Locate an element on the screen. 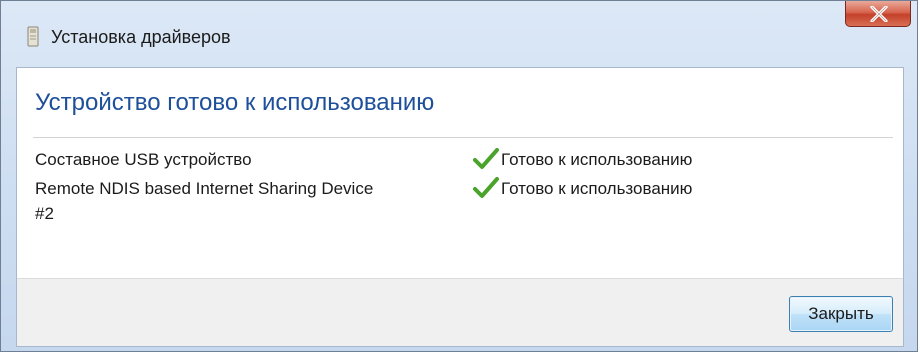 This screenshot has height=354, width=920. close-dialog-button: Закрыть is located at coordinates (841, 314).